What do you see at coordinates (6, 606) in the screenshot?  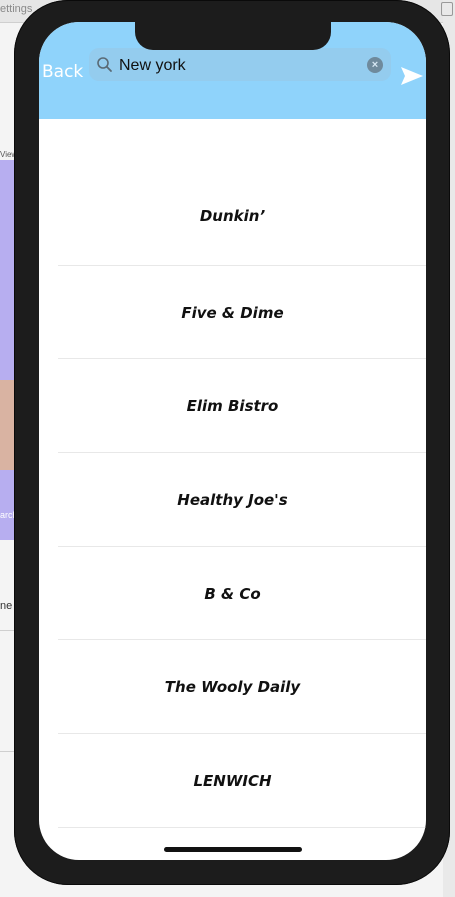 I see `background-text: ne` at bounding box center [6, 606].